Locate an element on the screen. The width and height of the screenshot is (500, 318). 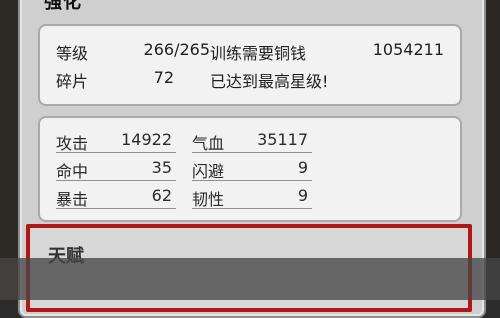
stat-row: 韧性 9 is located at coordinates (252, 196).